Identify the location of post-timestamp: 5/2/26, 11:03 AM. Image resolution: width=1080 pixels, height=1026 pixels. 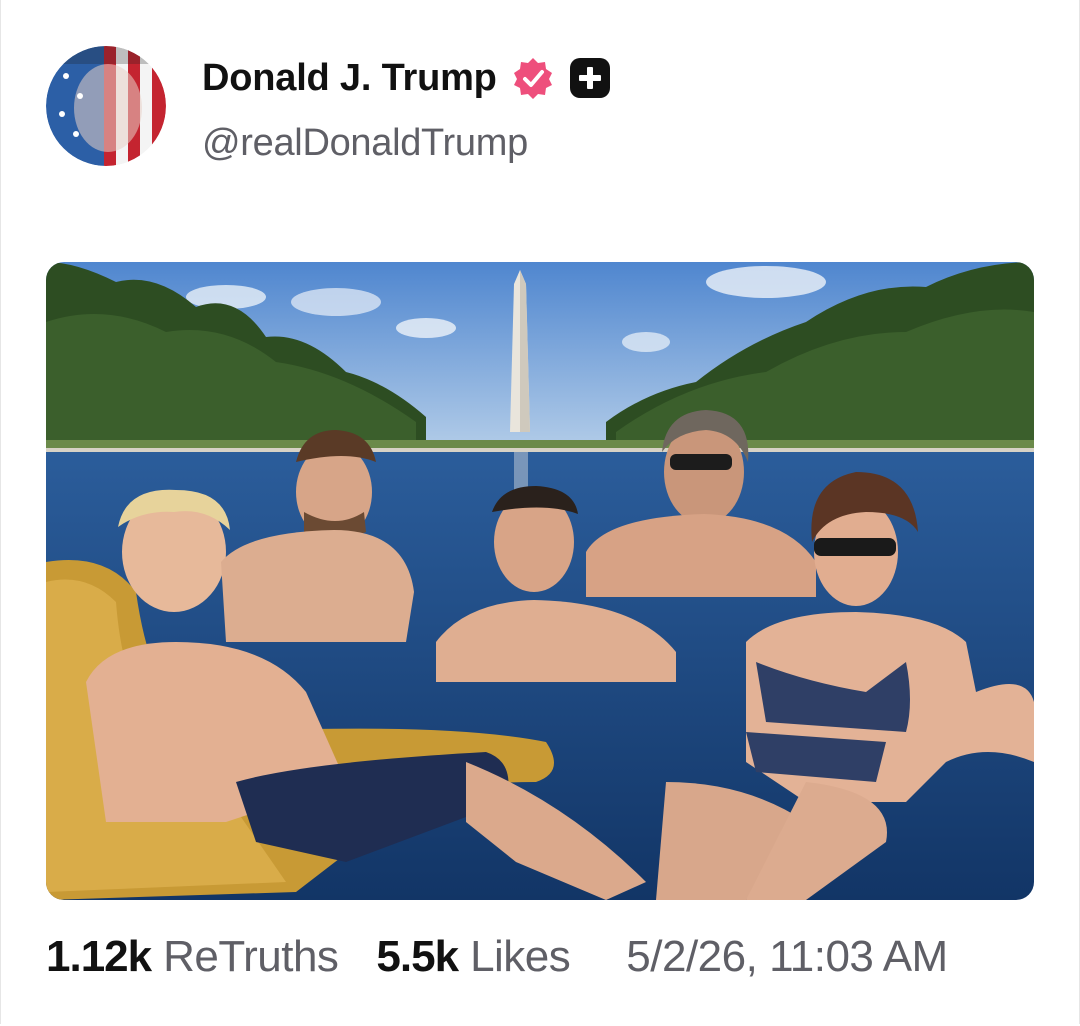
(787, 956).